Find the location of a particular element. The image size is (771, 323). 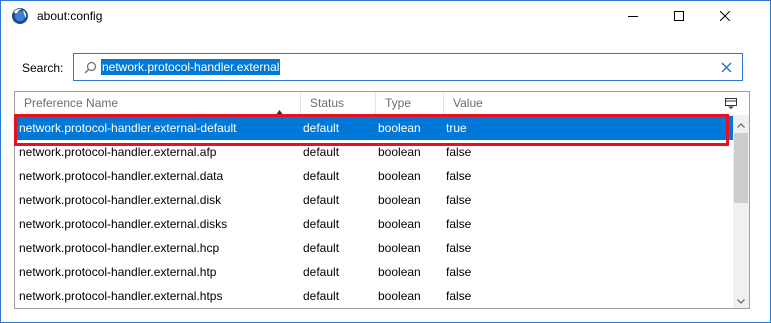

close-icon is located at coordinates (725, 16).